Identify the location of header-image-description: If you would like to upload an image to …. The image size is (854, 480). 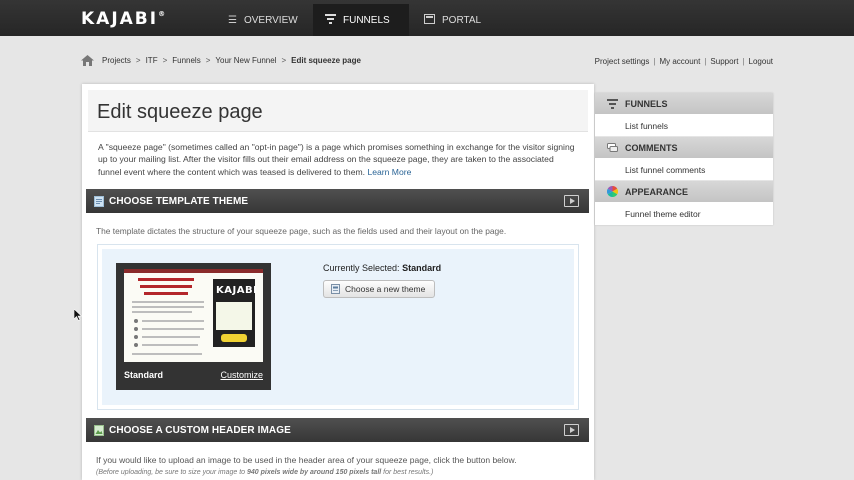
(306, 460).